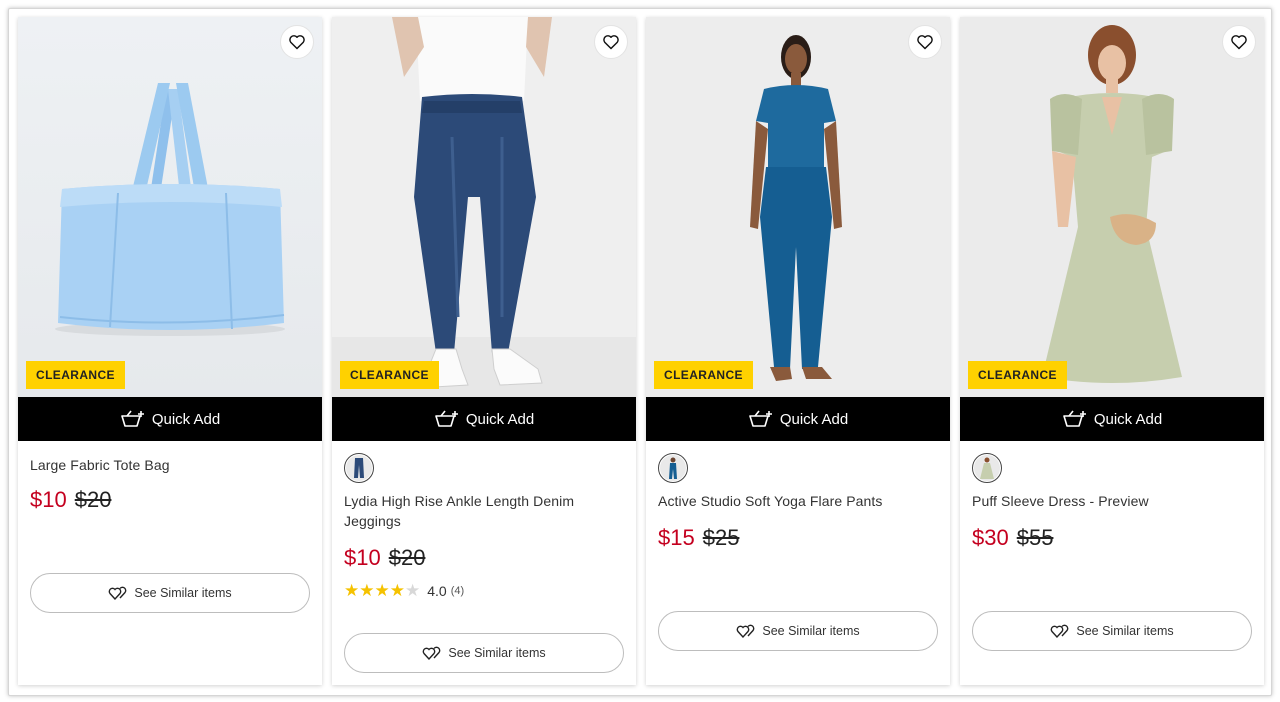  Describe the element at coordinates (676, 537) in the screenshot. I see `sale-price: $15` at that location.